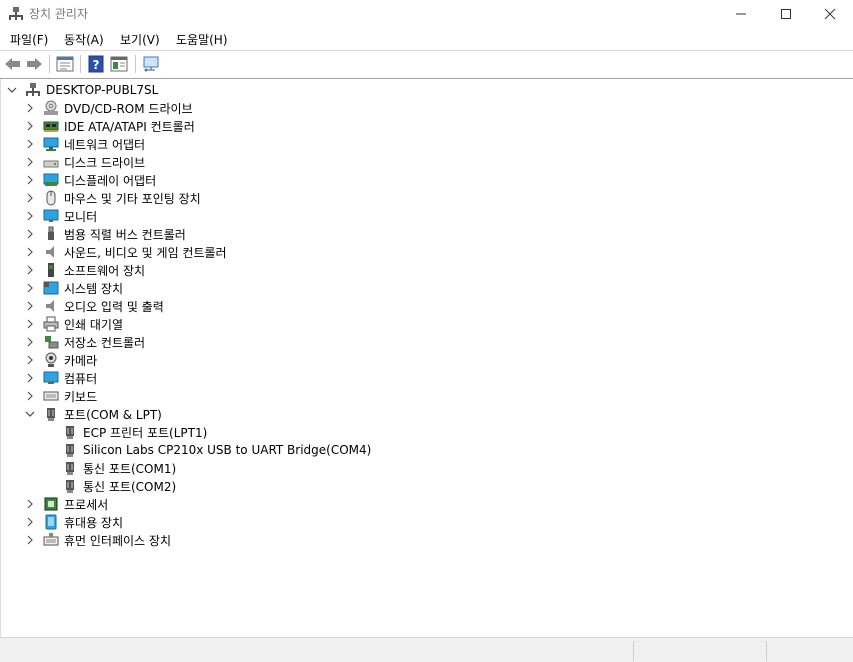 This screenshot has height=662, width=853. I want to click on software-device-icon, so click(51, 270).